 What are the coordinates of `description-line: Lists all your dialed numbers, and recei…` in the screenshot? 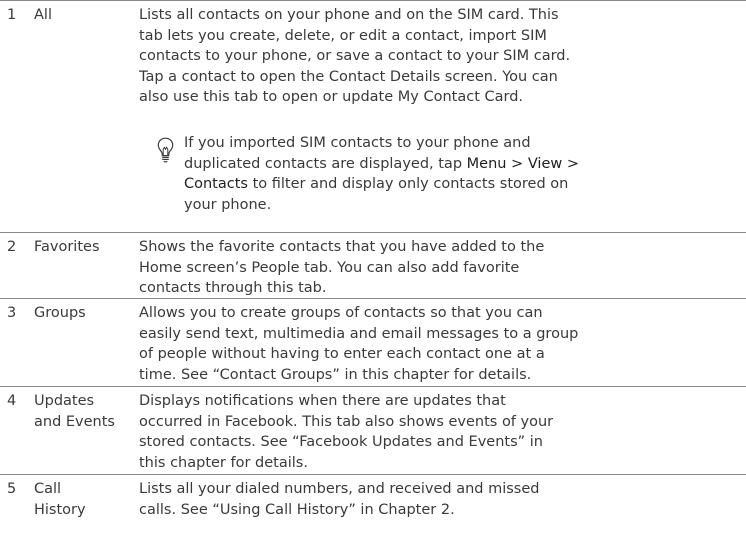 It's located at (339, 489).